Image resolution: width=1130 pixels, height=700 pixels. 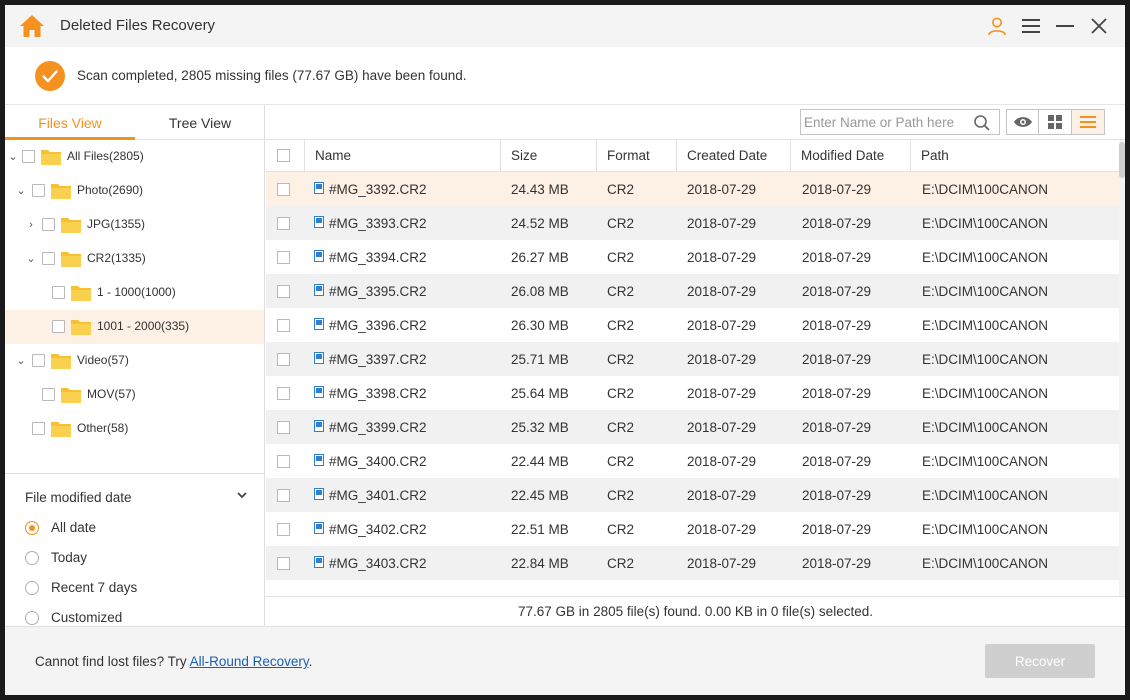 What do you see at coordinates (135, 589) in the screenshot?
I see `radio-recent-7-days: Recent 7 days` at bounding box center [135, 589].